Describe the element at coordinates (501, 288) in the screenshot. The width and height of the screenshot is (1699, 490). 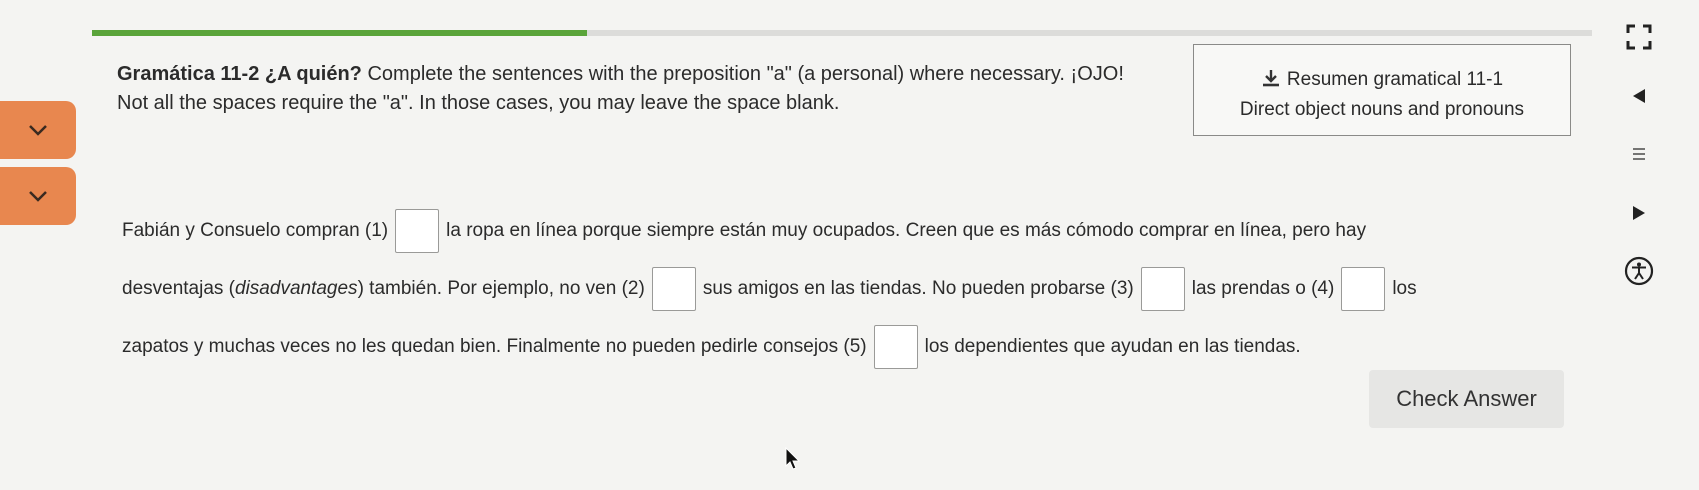
I see `passage-text: ) también. Por ejemplo, no ven (2)` at that location.